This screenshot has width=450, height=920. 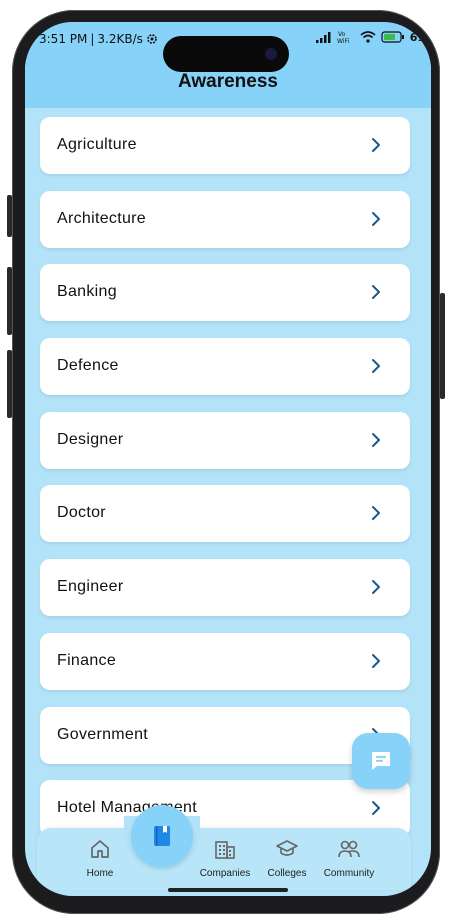 I want to click on category-item-finance: Finance, so click(x=225, y=661).